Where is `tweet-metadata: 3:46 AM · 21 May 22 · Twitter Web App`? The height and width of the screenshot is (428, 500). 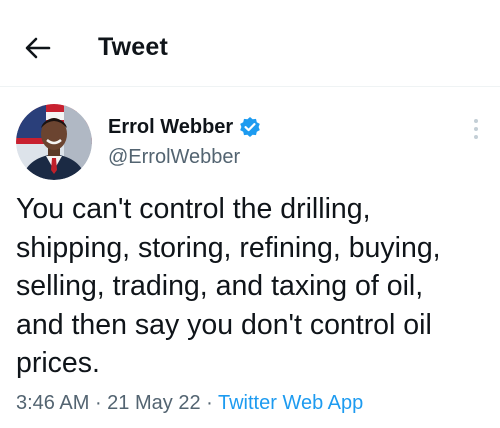 tweet-metadata: 3:46 AM · 21 May 22 · Twitter Web App is located at coordinates (189, 403).